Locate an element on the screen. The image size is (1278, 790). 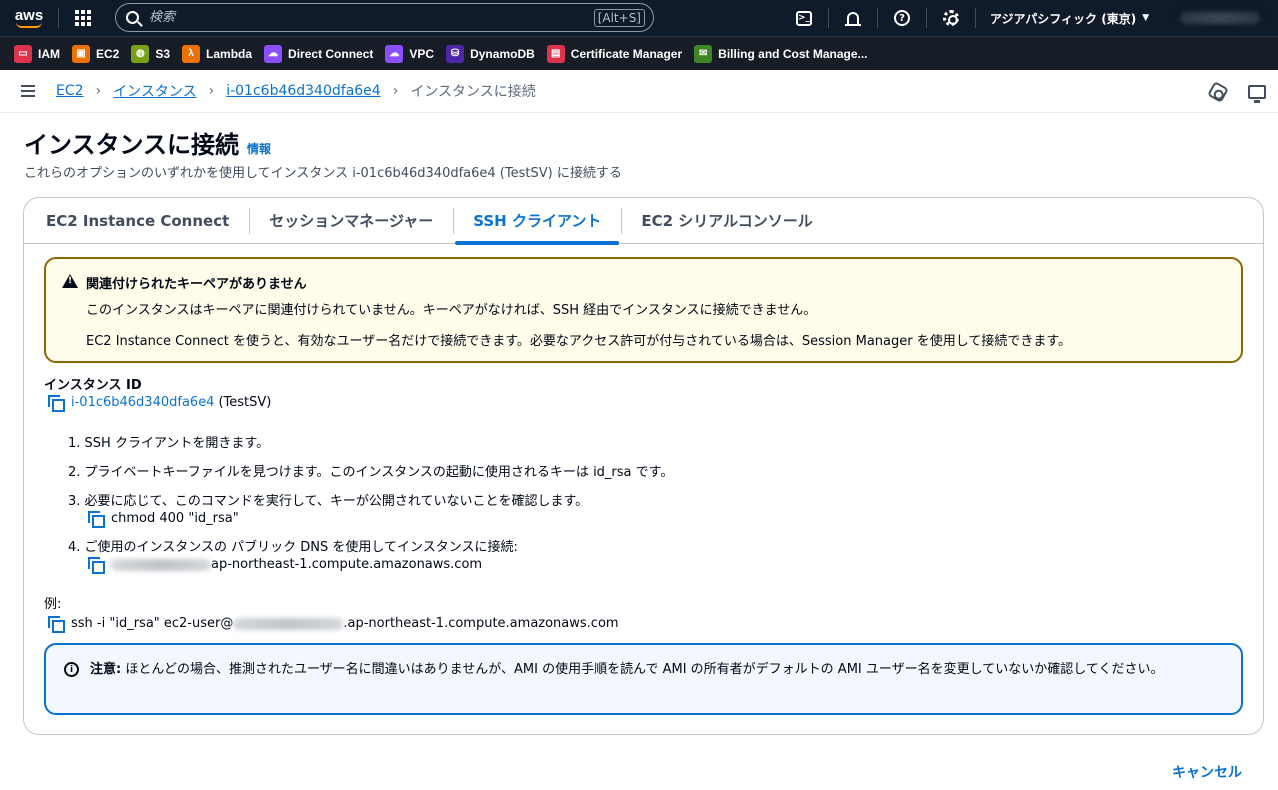
caret-down-icon: ▼ is located at coordinates (1146, 18).